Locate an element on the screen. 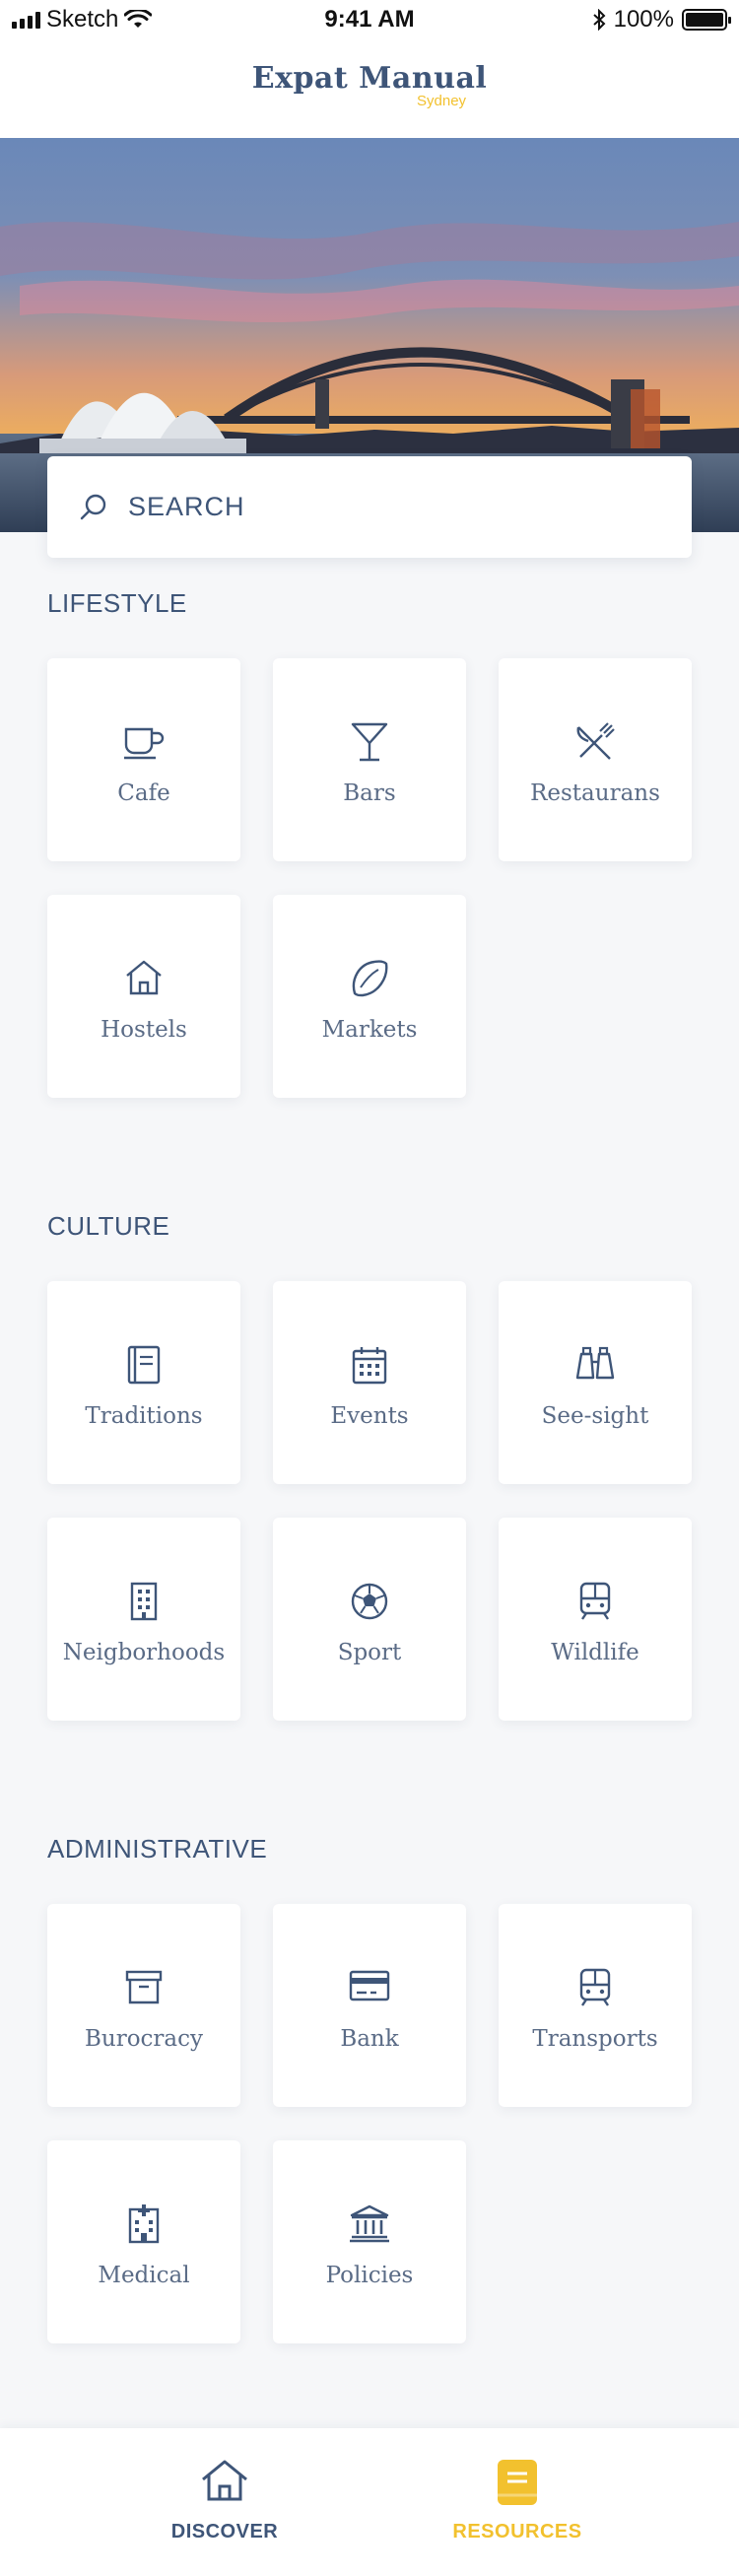  category-label: Restaurans is located at coordinates (595, 793).